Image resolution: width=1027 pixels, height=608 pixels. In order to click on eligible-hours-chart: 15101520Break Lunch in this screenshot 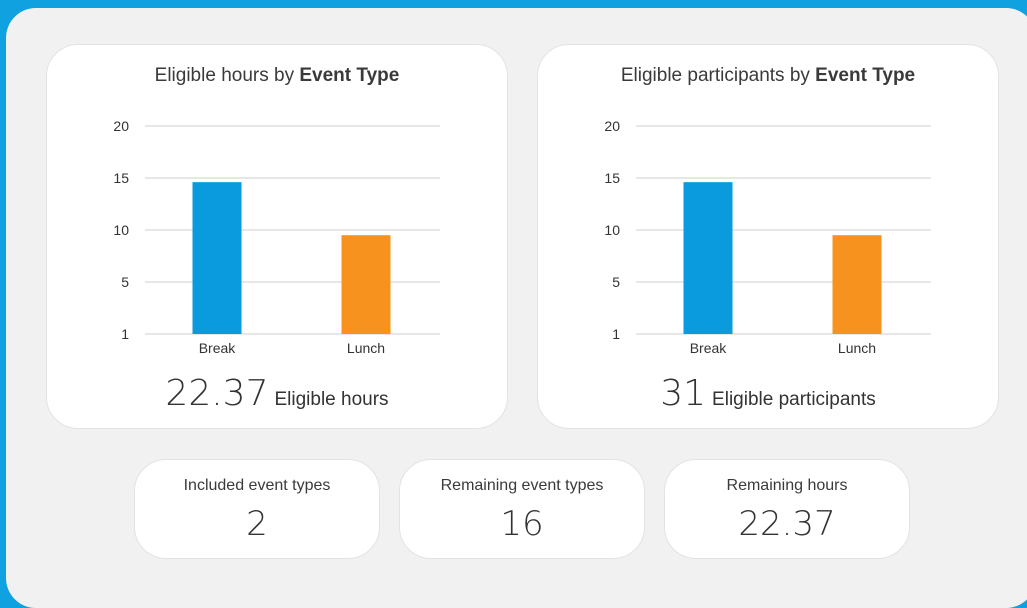, I will do `click(276, 237)`.